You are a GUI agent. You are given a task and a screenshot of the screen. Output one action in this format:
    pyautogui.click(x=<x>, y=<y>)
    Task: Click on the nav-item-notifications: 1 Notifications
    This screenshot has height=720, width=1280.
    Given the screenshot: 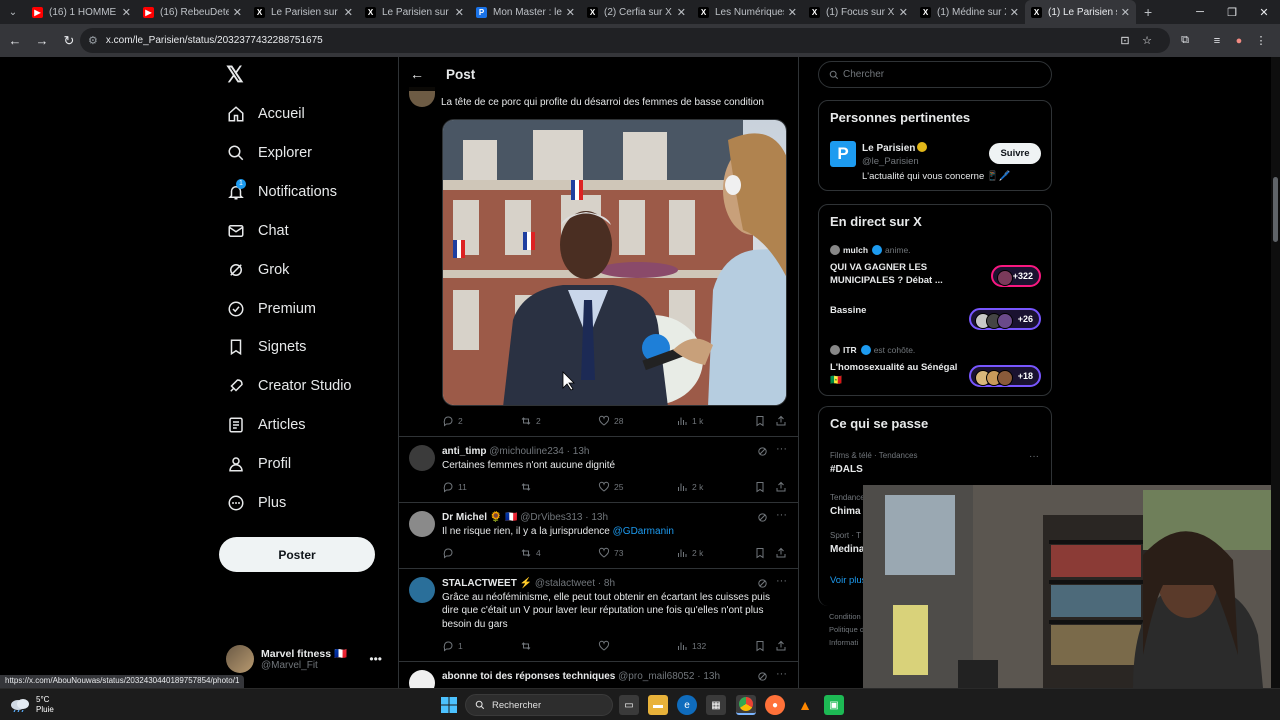 What is the action you would take?
    pyautogui.click(x=281, y=192)
    